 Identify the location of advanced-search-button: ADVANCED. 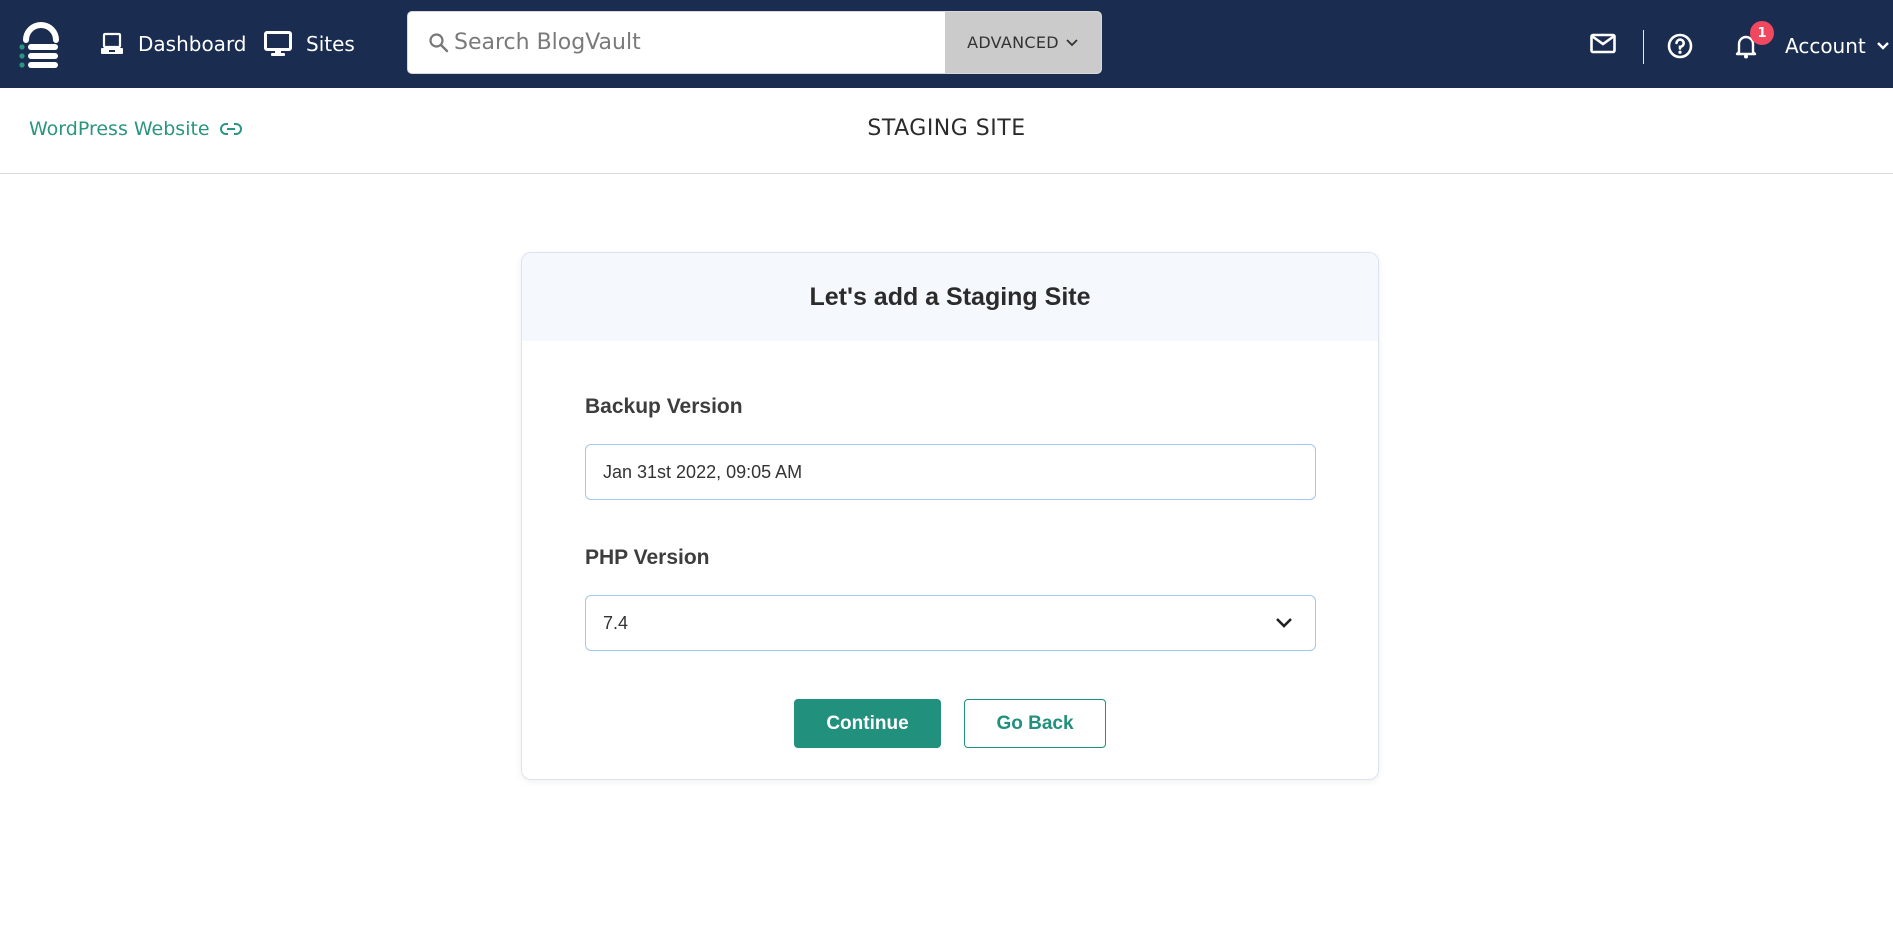
(1023, 42).